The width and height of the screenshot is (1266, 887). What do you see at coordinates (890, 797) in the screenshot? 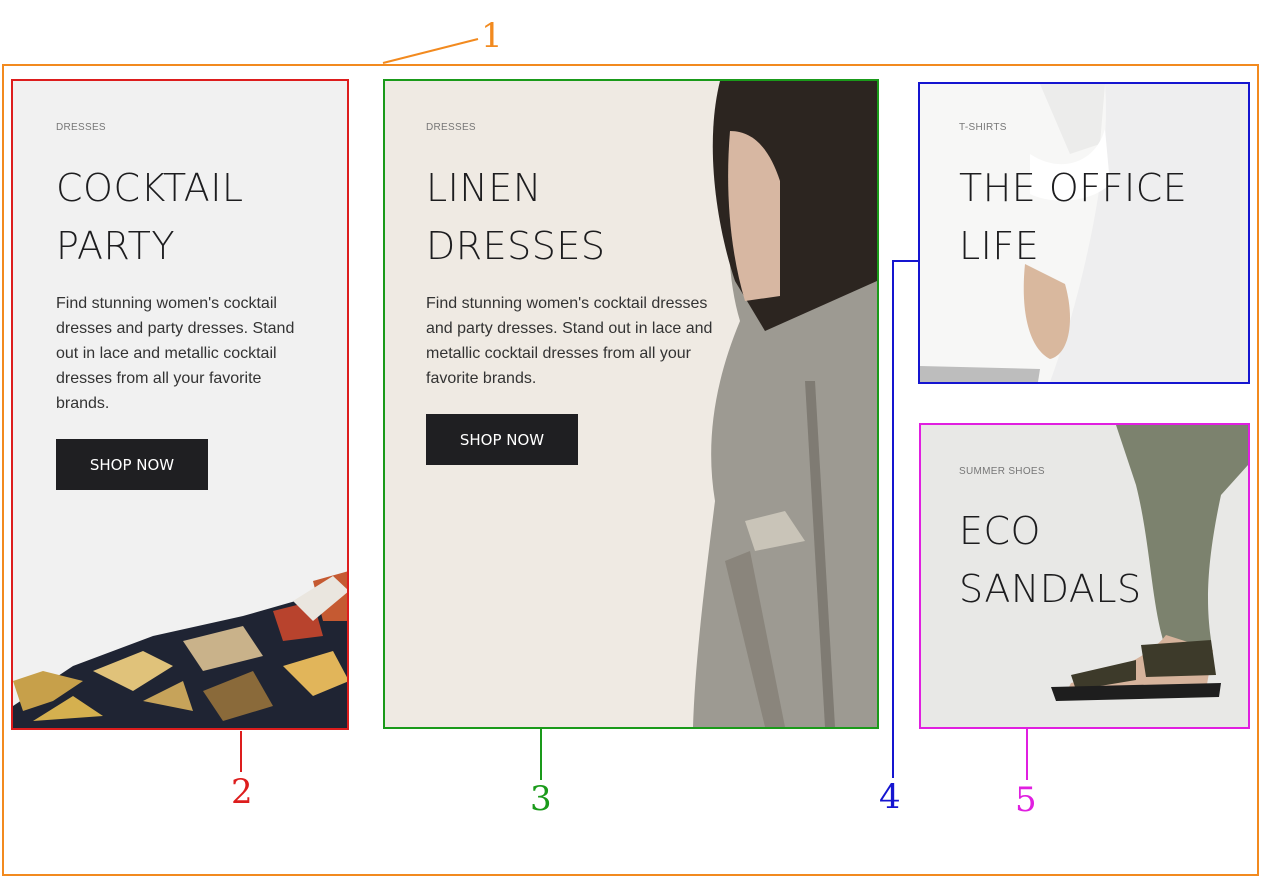
I see `annotation-label-4: 4` at bounding box center [890, 797].